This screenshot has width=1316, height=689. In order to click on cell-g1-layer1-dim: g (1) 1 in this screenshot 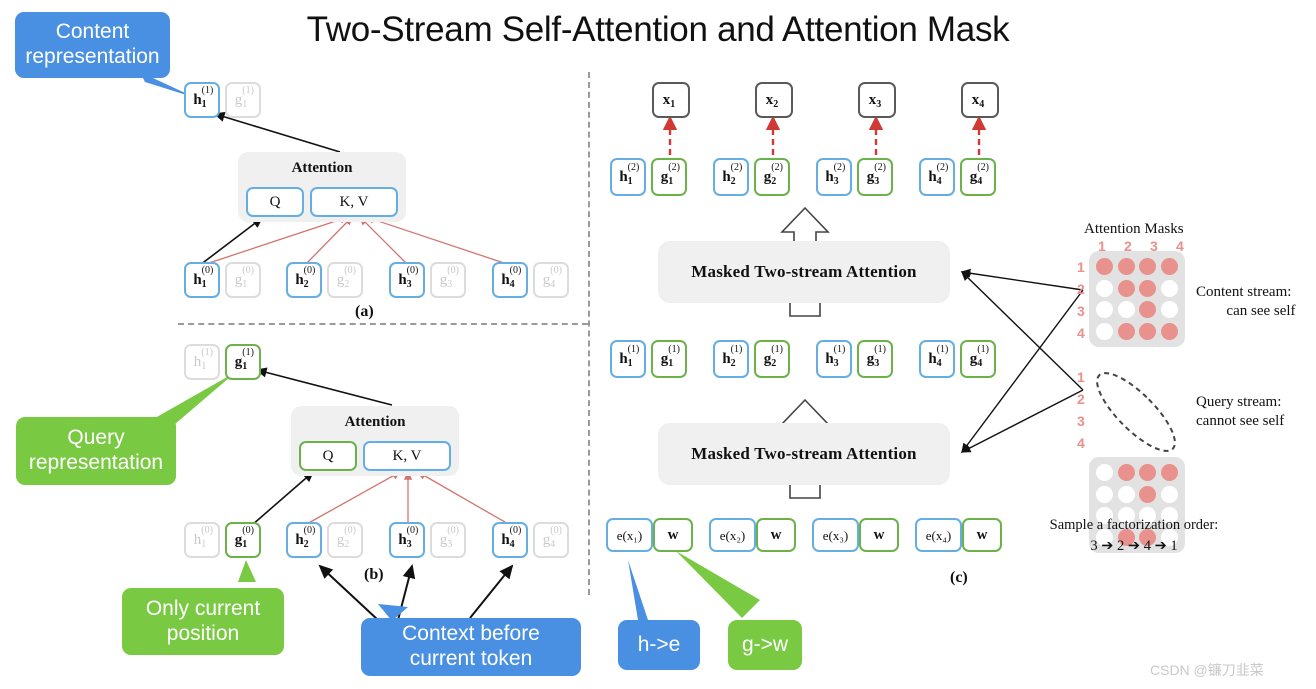, I will do `click(243, 100)`.